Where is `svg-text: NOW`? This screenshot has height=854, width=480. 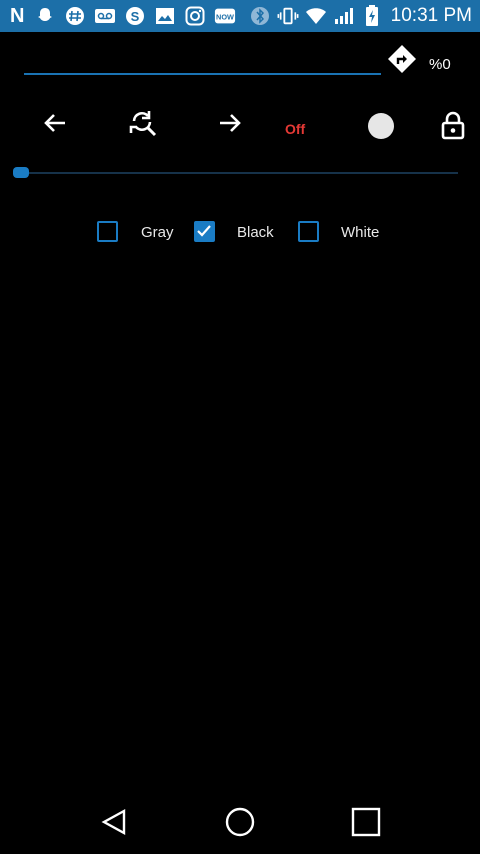
svg-text: NOW is located at coordinates (225, 17).